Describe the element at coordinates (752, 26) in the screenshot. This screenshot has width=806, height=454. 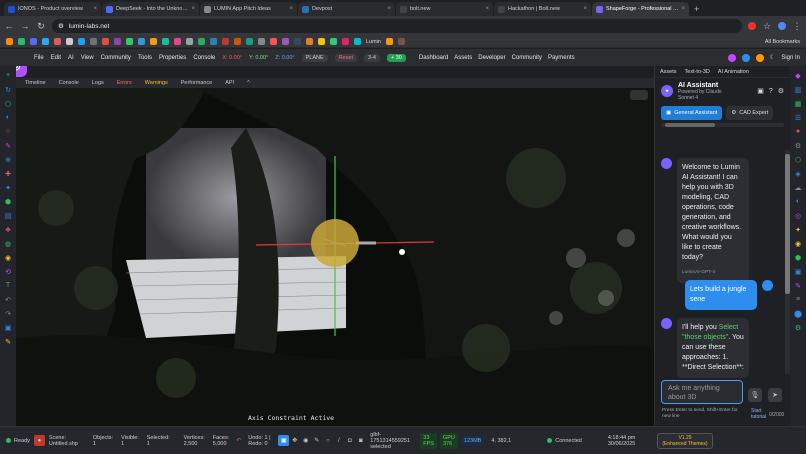
I see `extension-icon` at that location.